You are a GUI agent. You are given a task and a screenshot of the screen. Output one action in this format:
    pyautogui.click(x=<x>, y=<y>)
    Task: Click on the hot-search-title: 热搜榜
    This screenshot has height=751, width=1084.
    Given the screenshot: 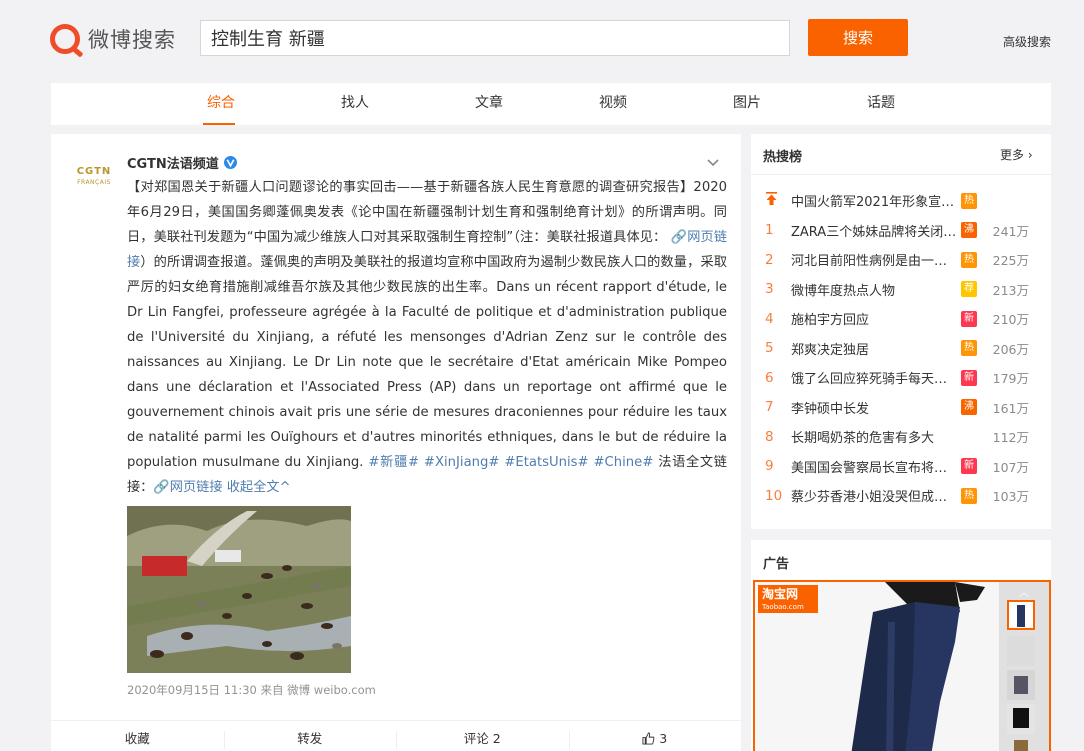 What is the action you would take?
    pyautogui.click(x=783, y=157)
    